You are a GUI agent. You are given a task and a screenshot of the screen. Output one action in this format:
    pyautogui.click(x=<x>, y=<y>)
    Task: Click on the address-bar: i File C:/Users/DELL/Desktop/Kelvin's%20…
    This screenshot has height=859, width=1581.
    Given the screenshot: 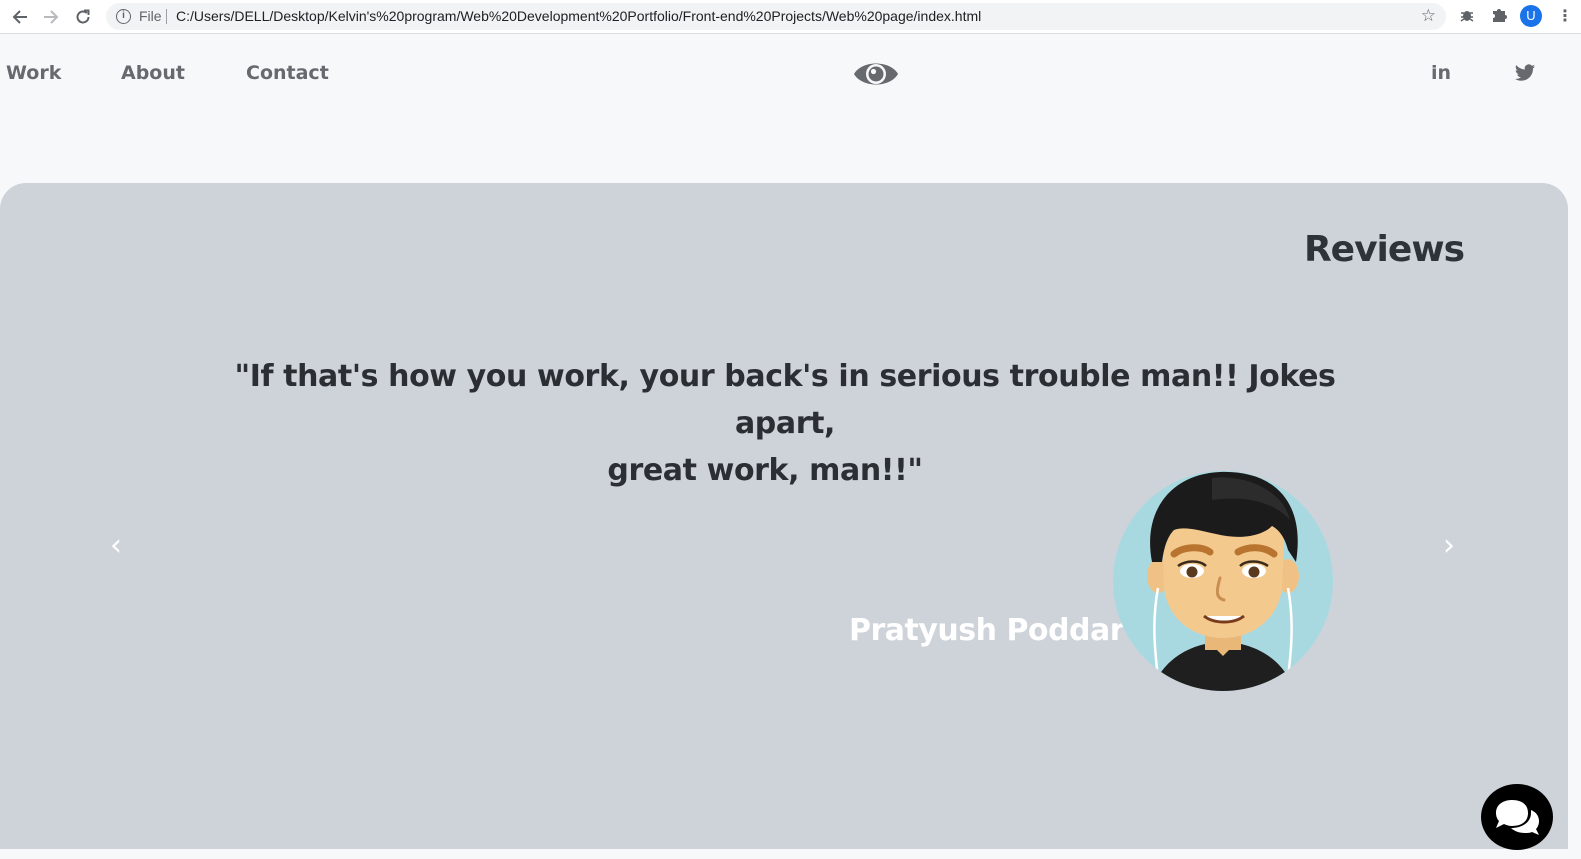 What is the action you would take?
    pyautogui.click(x=776, y=16)
    